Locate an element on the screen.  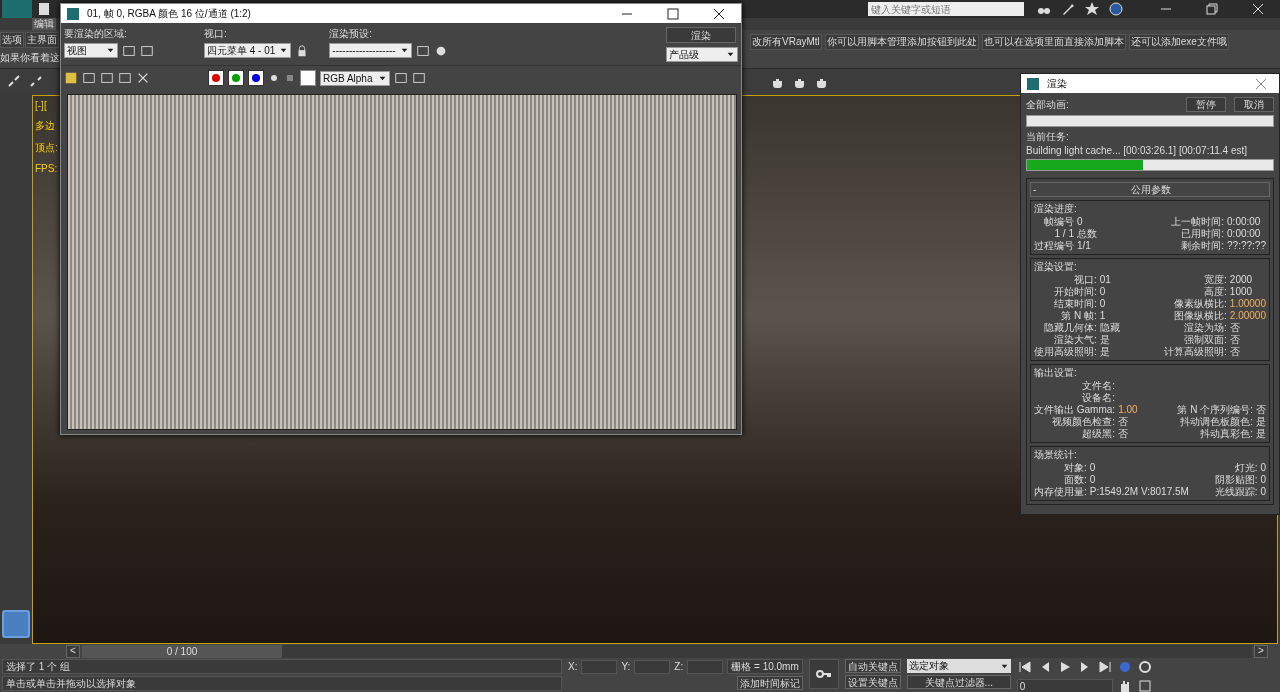
param-value: 总数 is located at coordinates (1087, 234).